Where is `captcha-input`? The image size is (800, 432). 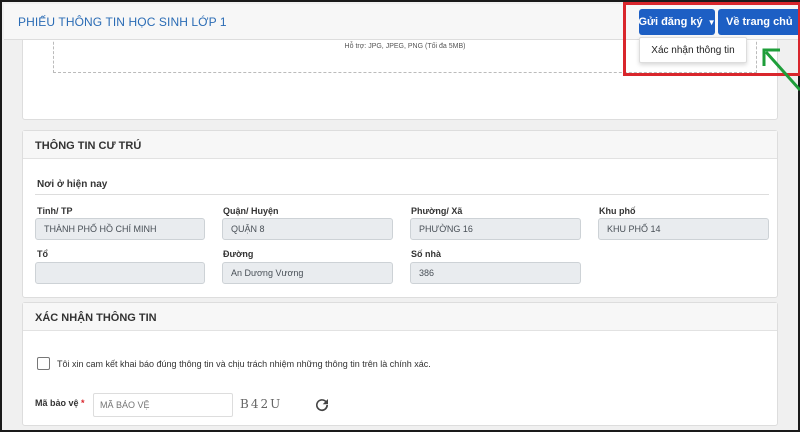
captcha-input is located at coordinates (163, 405).